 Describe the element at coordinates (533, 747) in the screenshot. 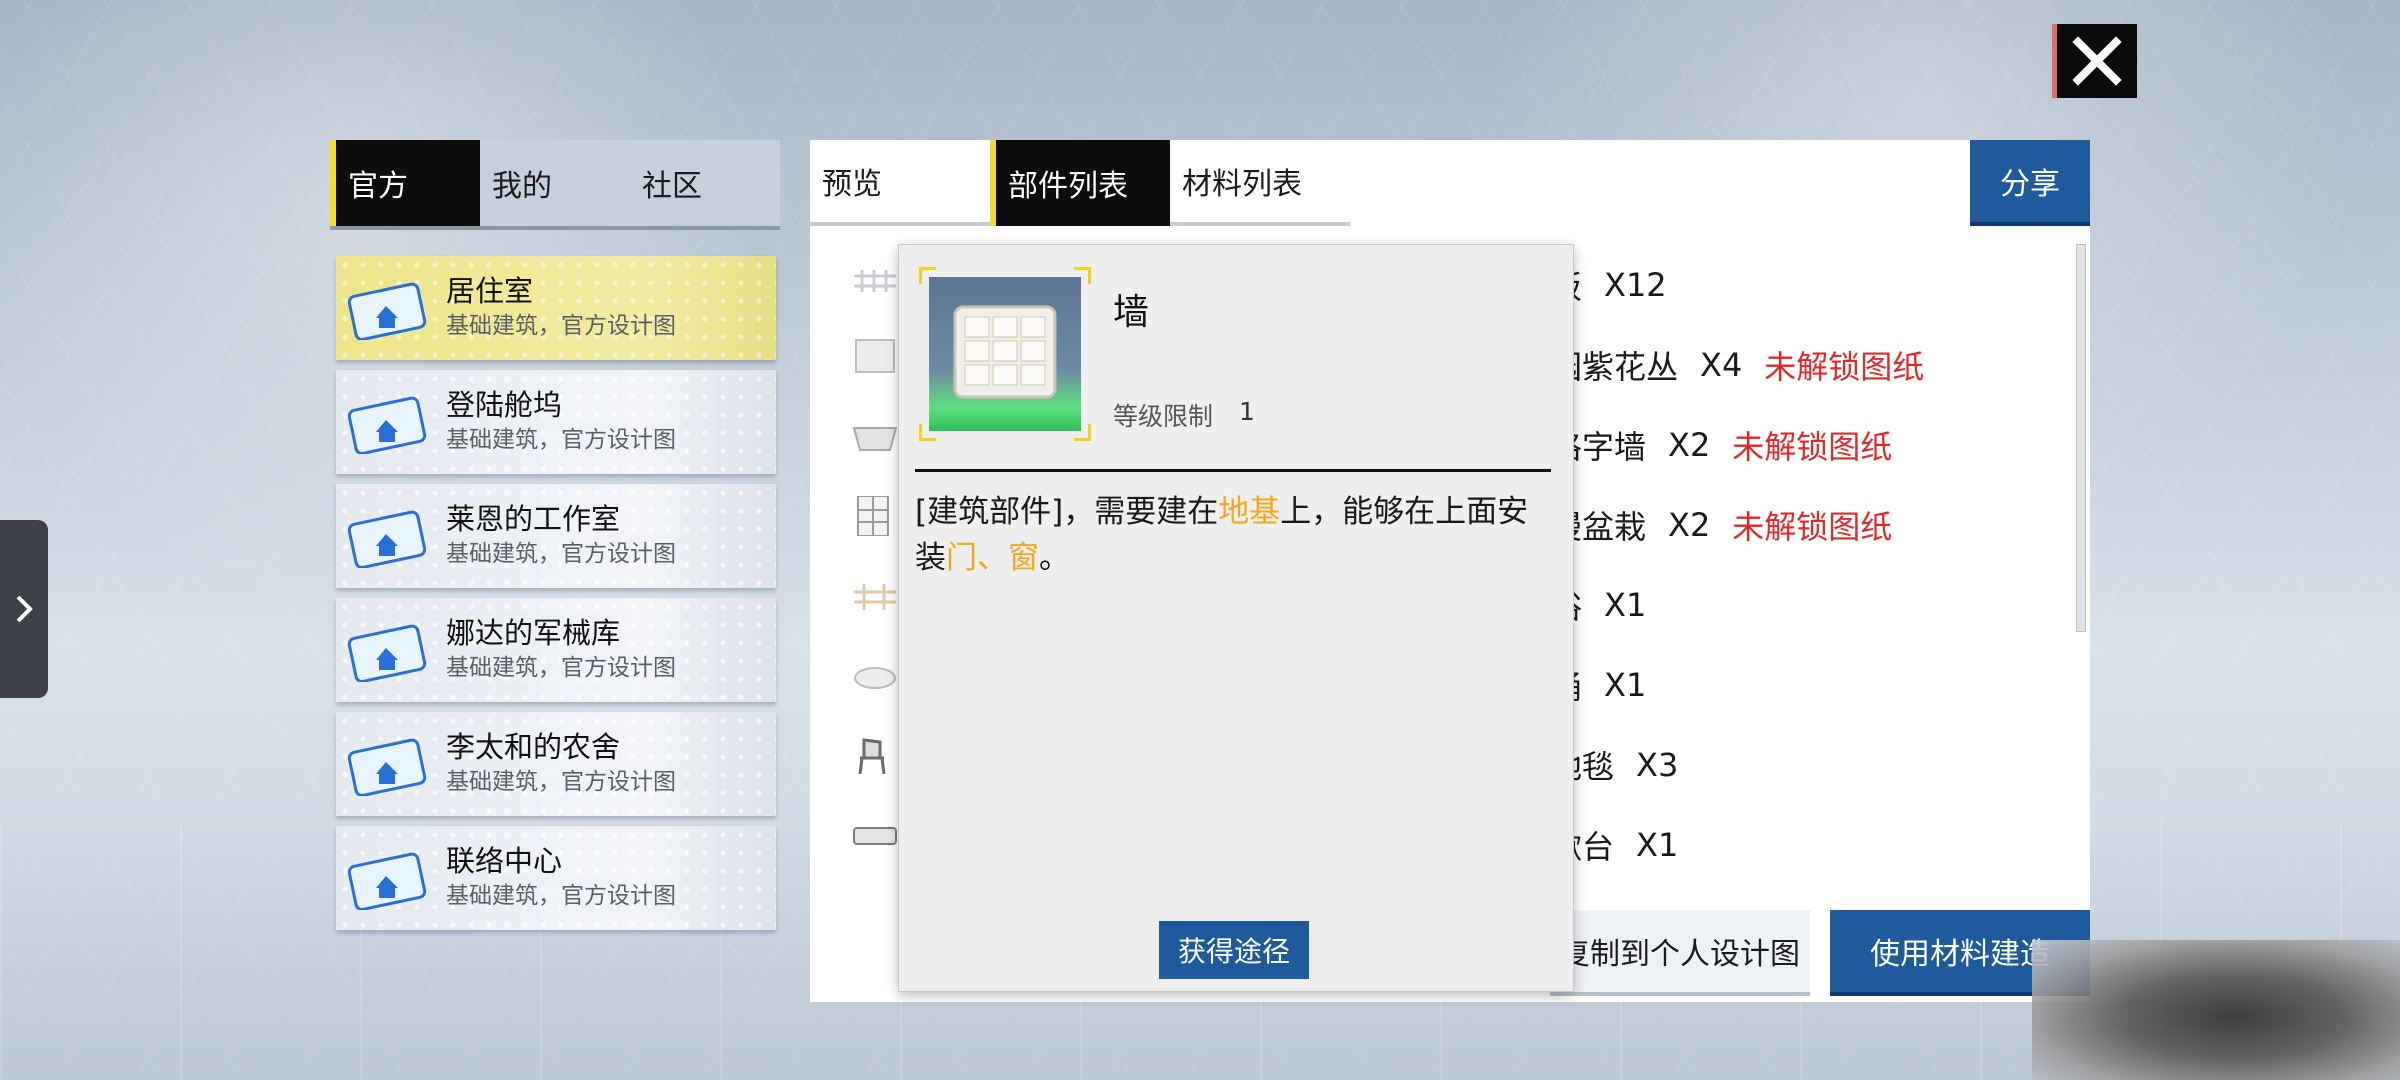

I see `design-title: 李太和的农舍` at that location.